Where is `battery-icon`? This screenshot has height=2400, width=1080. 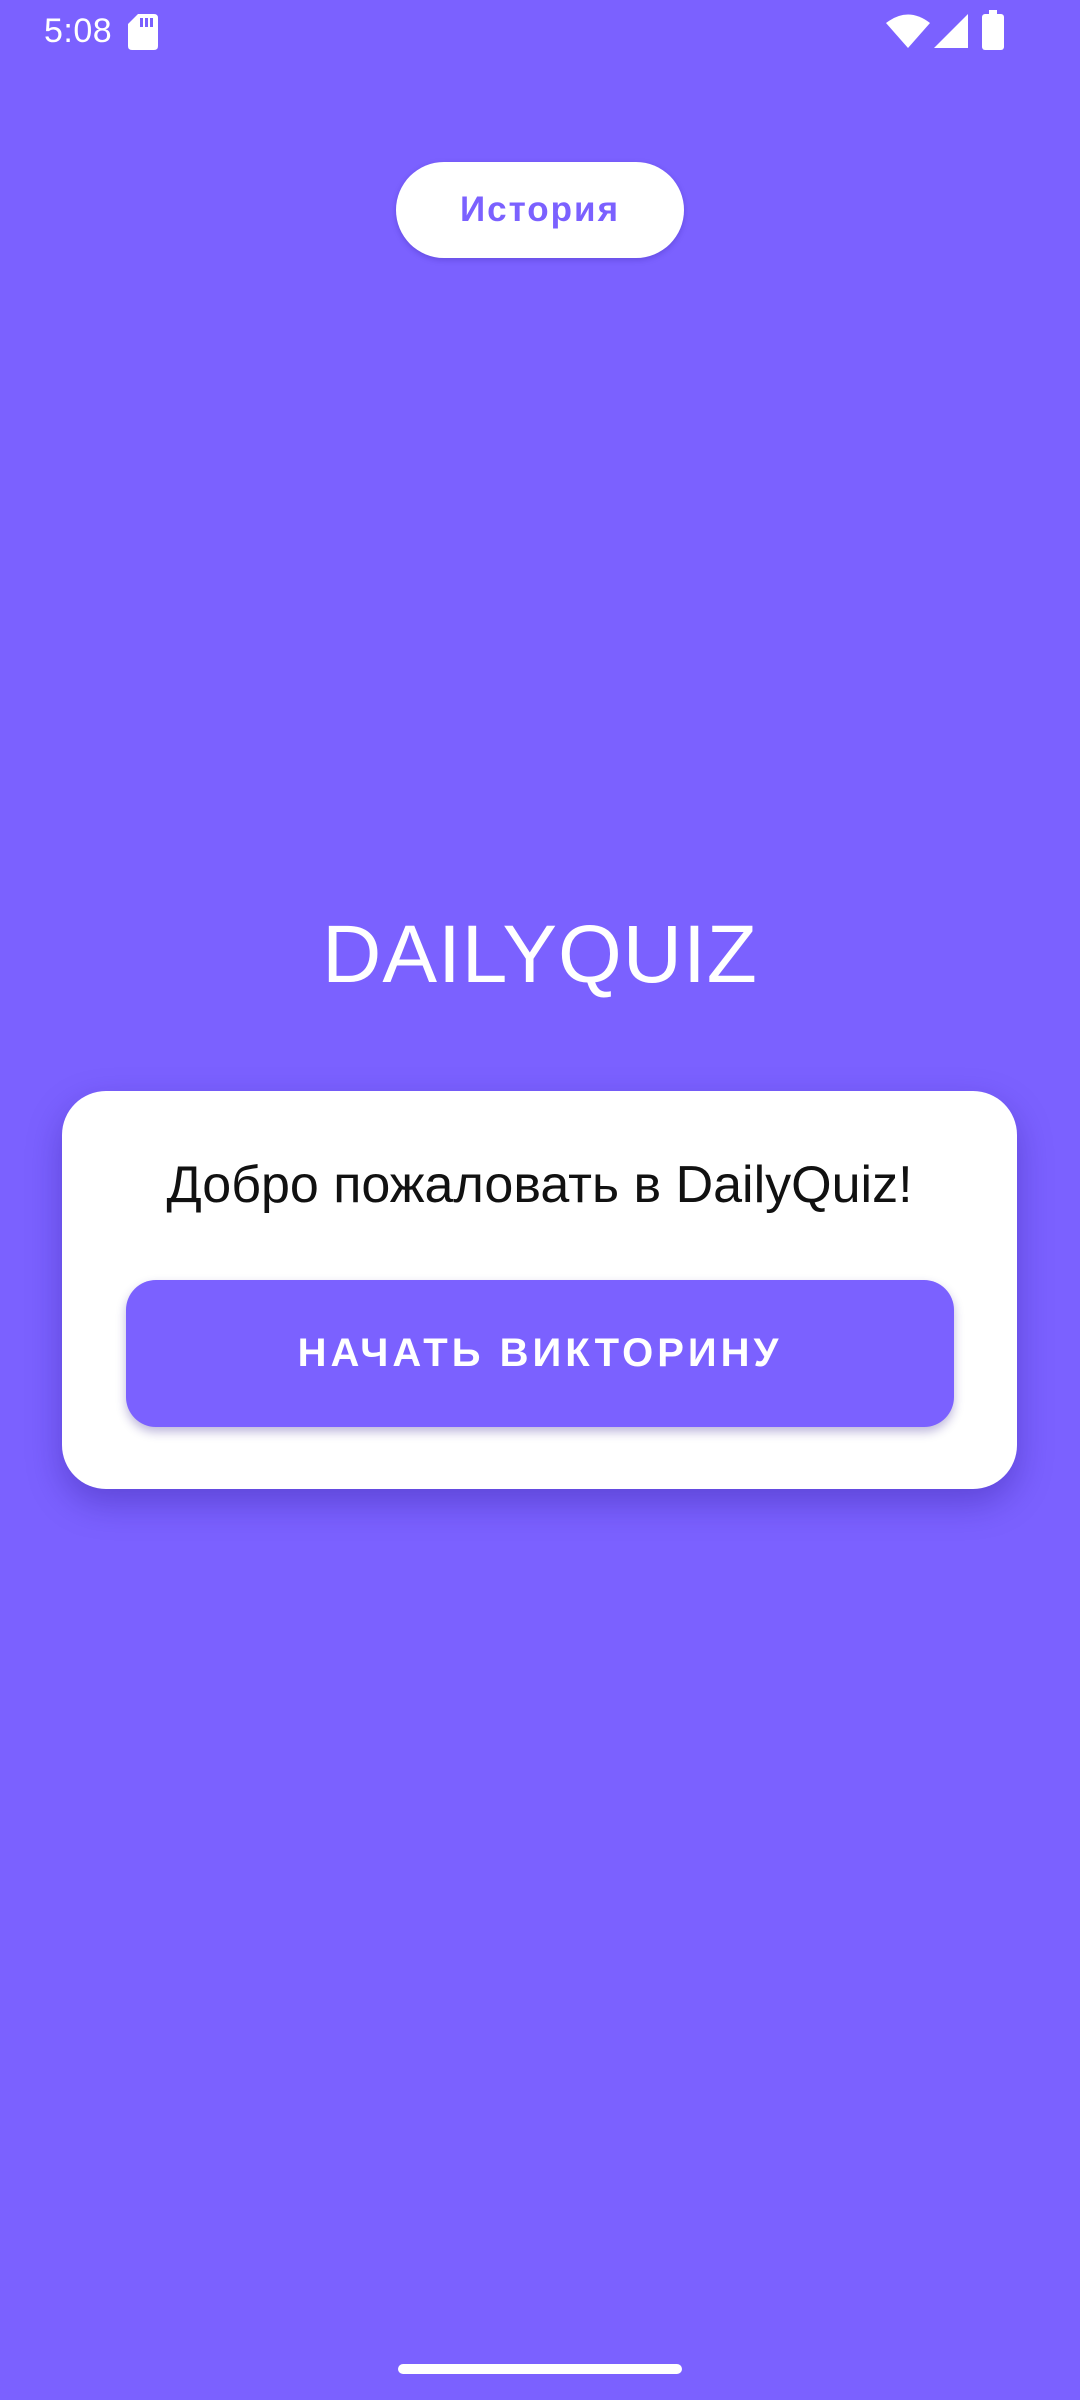
battery-icon is located at coordinates (993, 30).